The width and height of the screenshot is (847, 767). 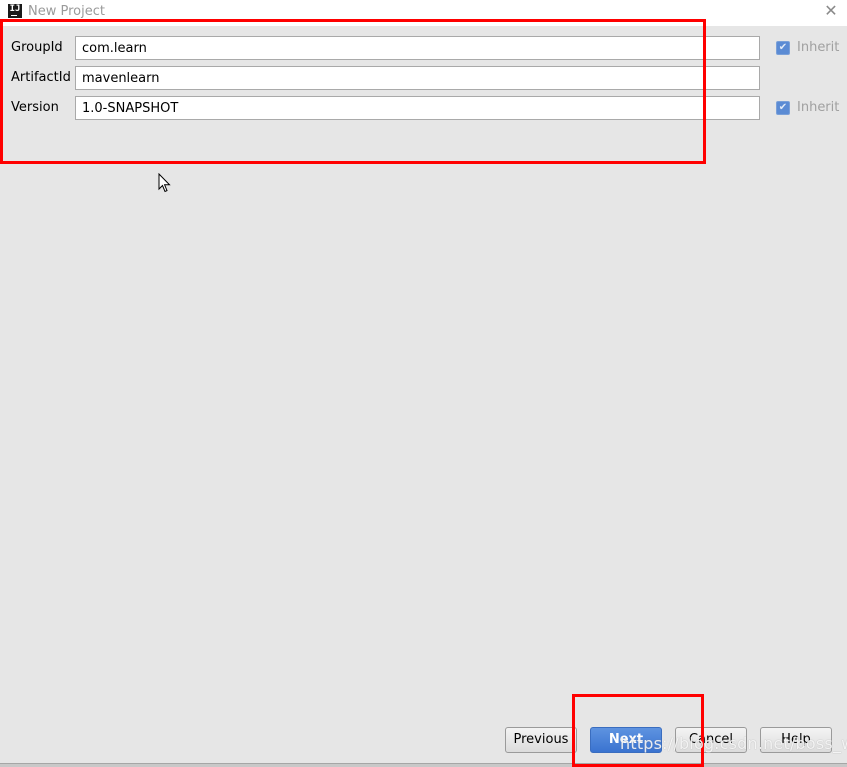 I want to click on close-icon: ✕, so click(x=831, y=11).